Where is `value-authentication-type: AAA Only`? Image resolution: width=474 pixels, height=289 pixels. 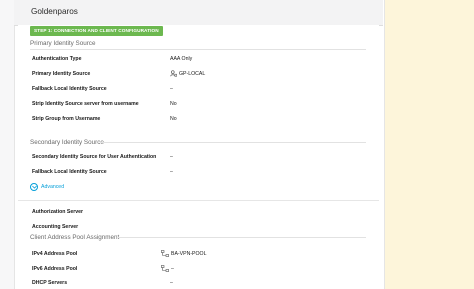 value-authentication-type: AAA Only is located at coordinates (181, 59).